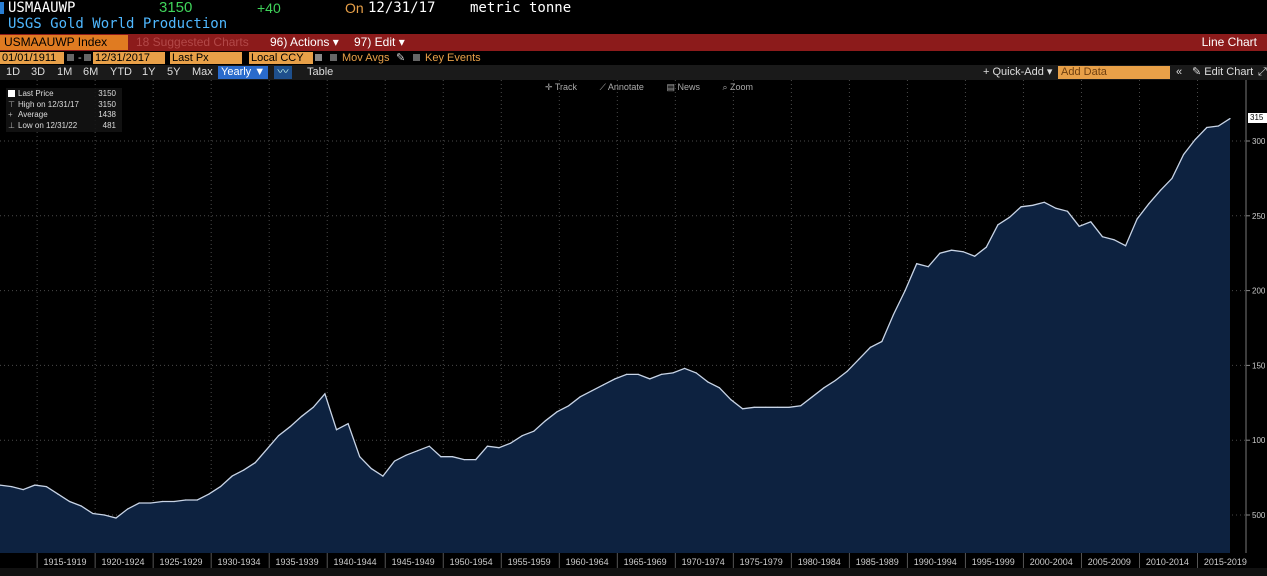 This screenshot has height=576, width=1267. I want to click on x-tick-label: 1995-1999, so click(993, 562).